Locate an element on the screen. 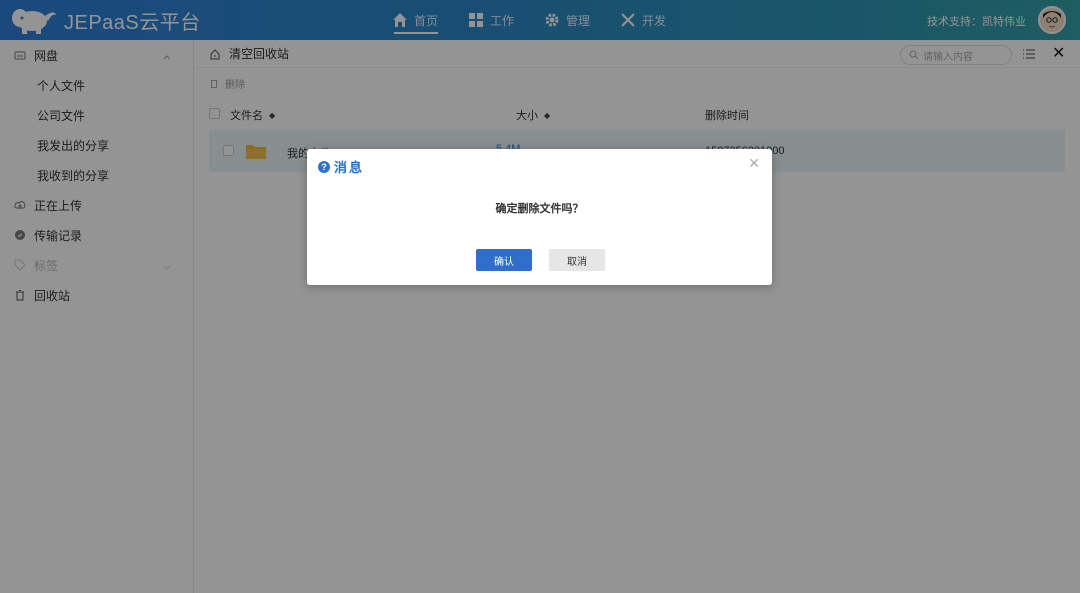 This screenshot has width=1080, height=593. dialog-title: ? 消息 is located at coordinates (341, 166).